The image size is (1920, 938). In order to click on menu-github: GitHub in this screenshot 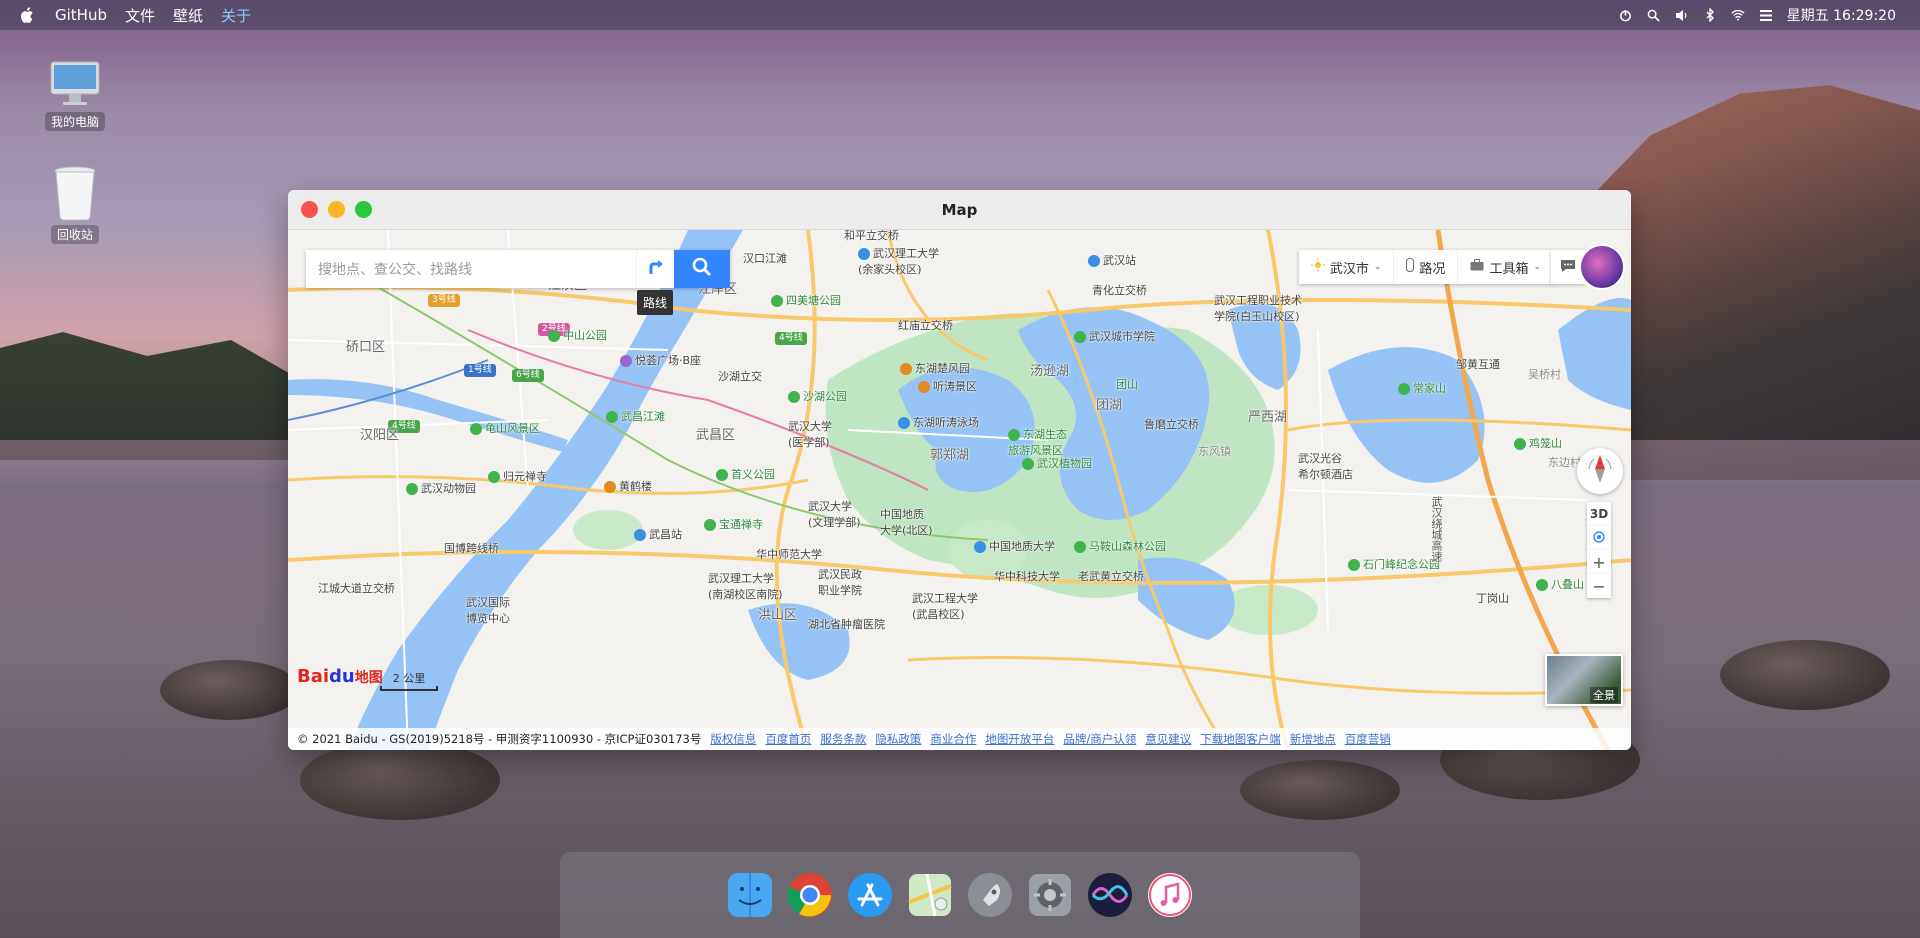, I will do `click(81, 15)`.